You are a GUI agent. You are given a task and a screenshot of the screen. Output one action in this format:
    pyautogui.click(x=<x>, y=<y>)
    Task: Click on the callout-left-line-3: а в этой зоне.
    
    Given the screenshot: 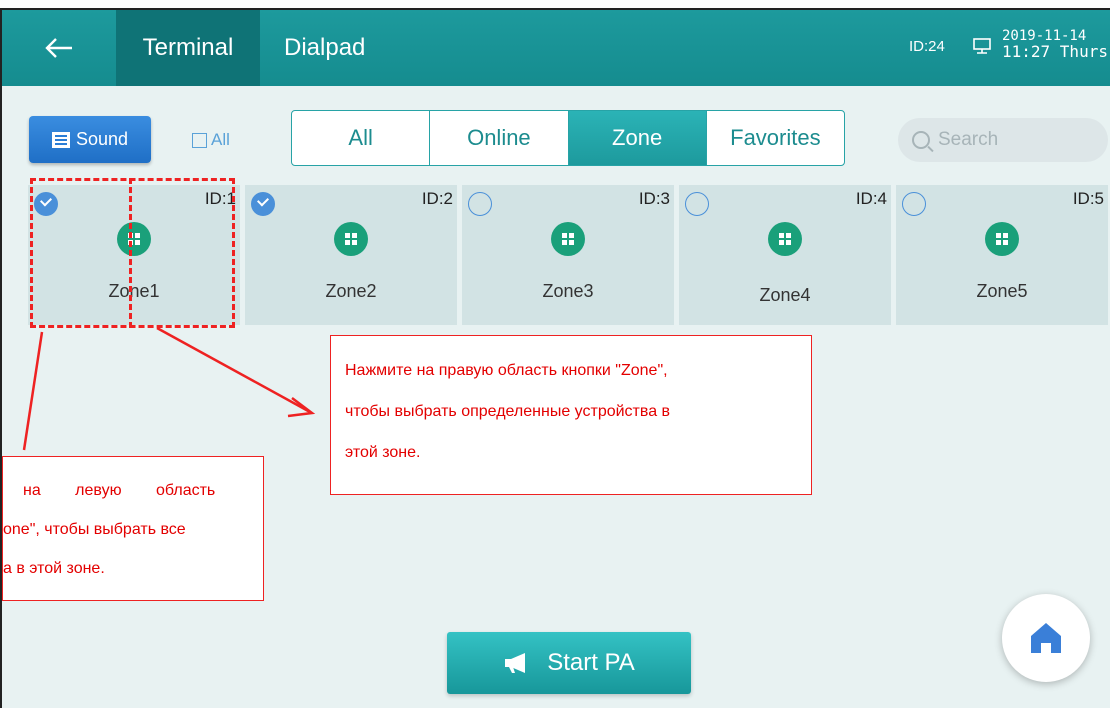 What is the action you would take?
    pyautogui.click(x=54, y=568)
    